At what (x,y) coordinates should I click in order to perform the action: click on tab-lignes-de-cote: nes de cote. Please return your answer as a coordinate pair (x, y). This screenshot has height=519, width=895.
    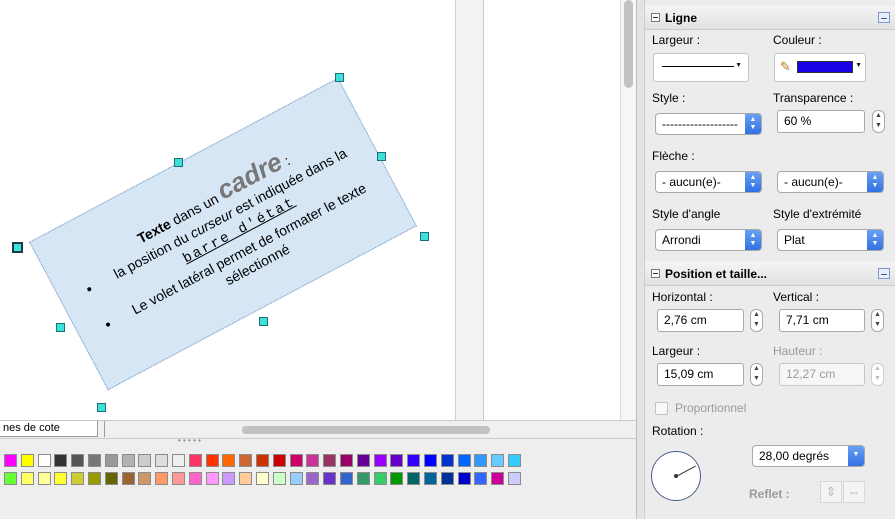
    Looking at the image, I should click on (49, 429).